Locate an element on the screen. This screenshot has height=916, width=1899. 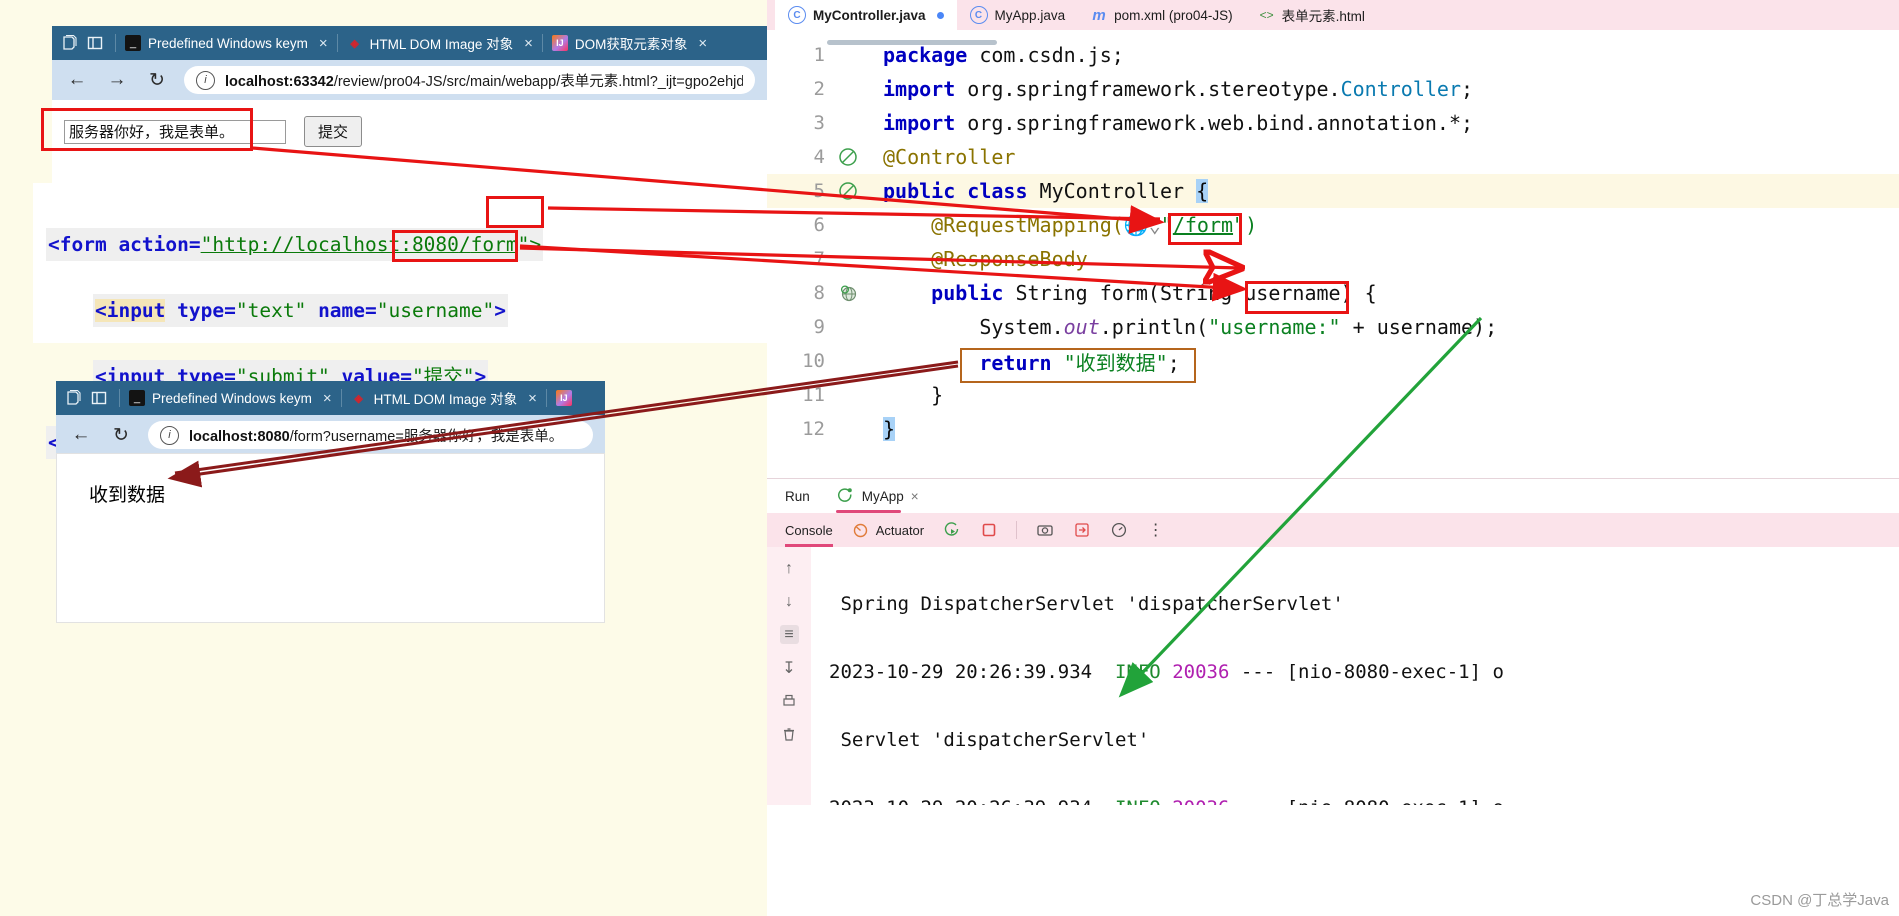
actuator-tab: Actuator is located at coordinates (887, 530).